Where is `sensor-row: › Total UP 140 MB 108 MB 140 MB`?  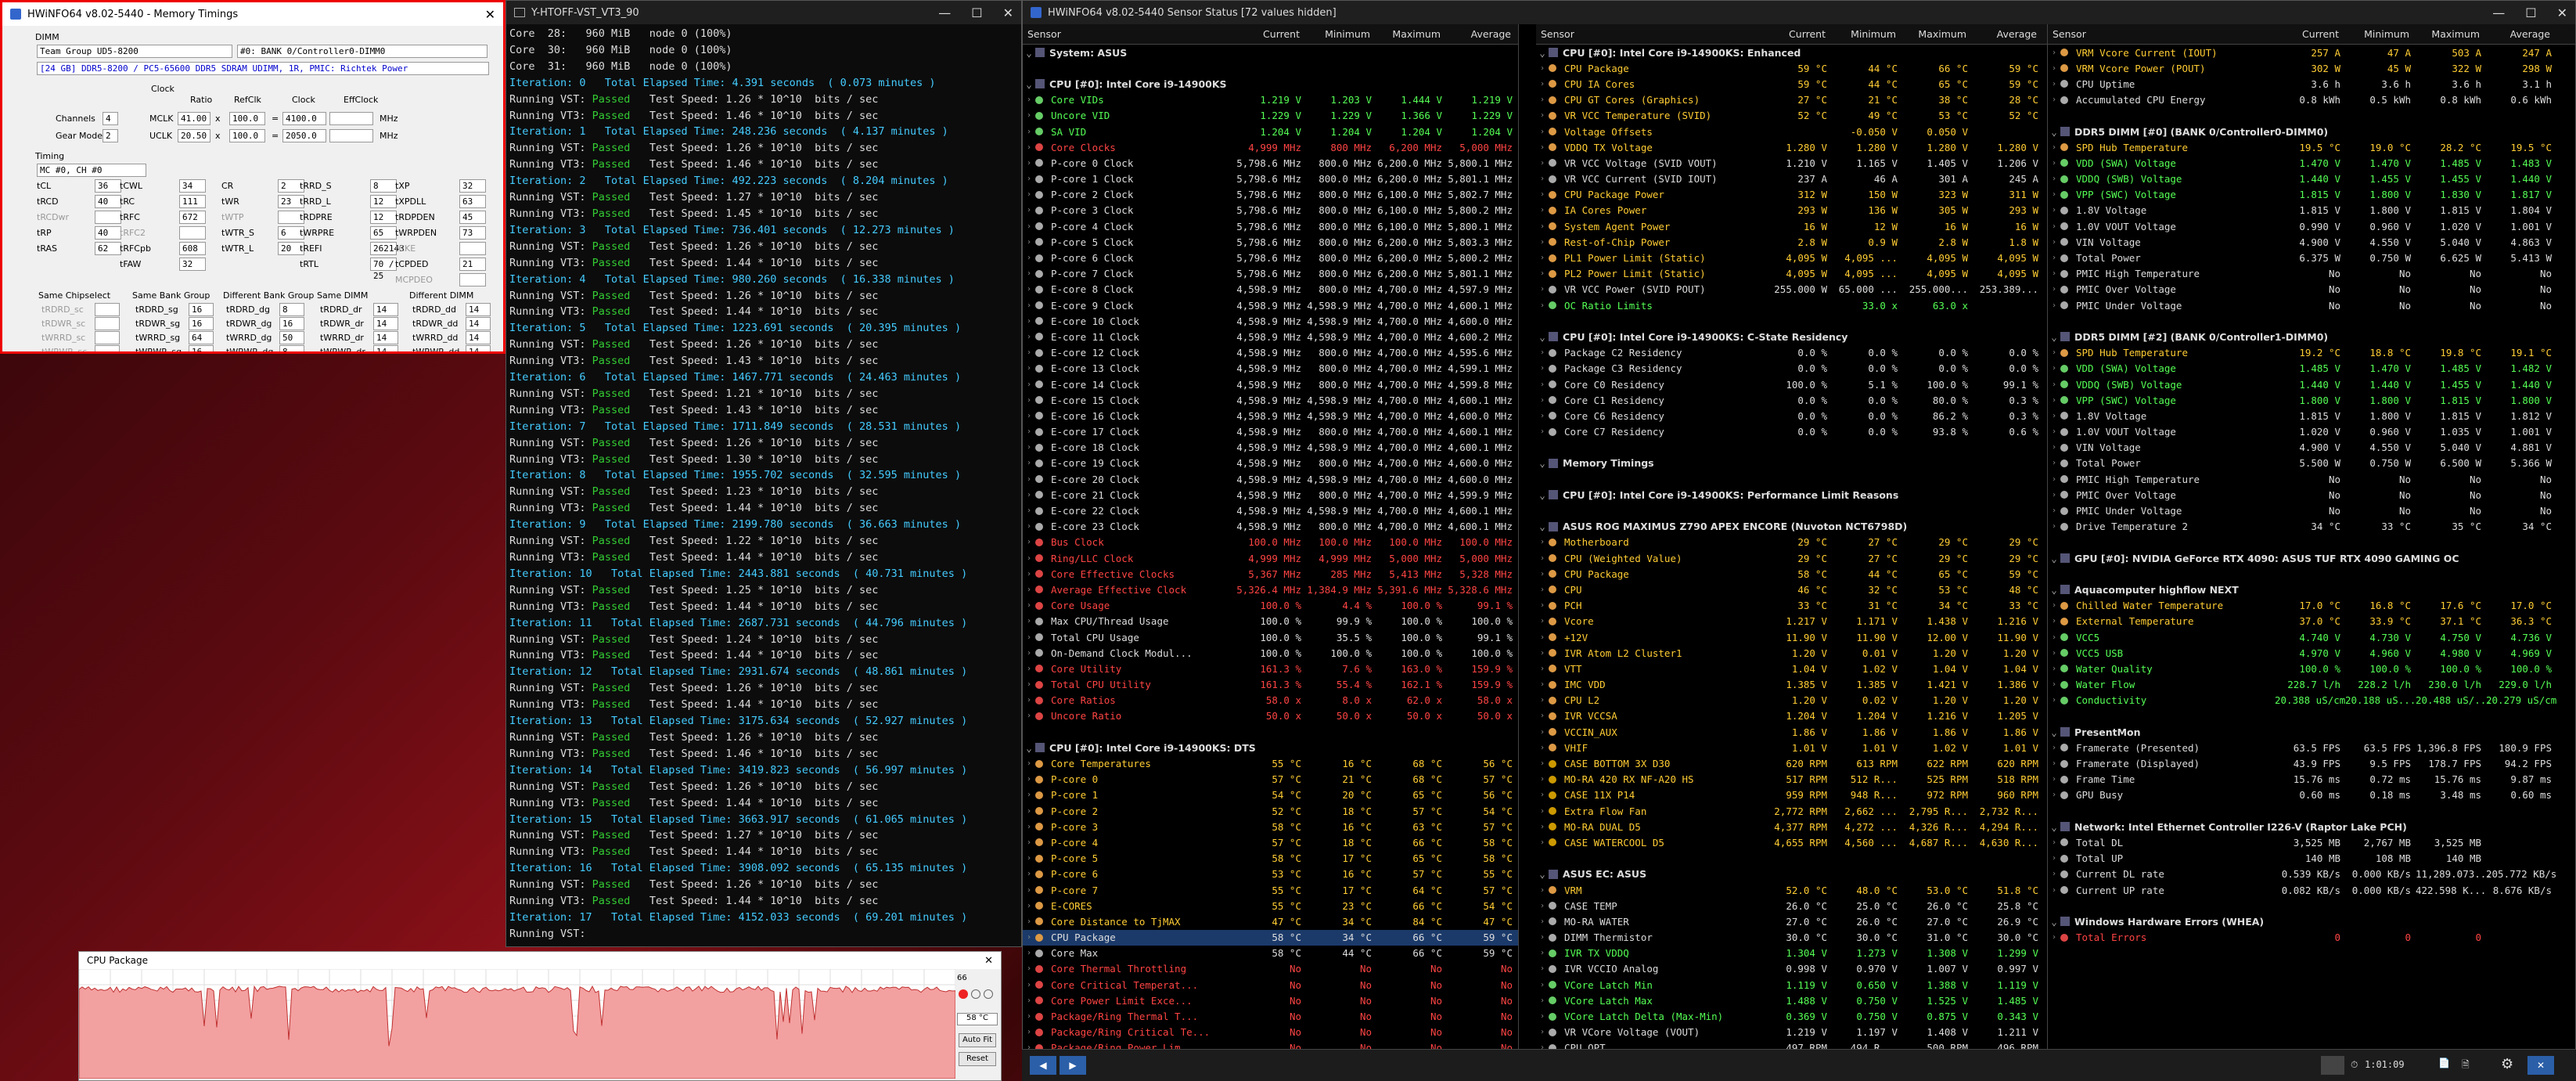
sensor-row: › Total UP 140 MB 108 MB 140 MB is located at coordinates (2311, 859).